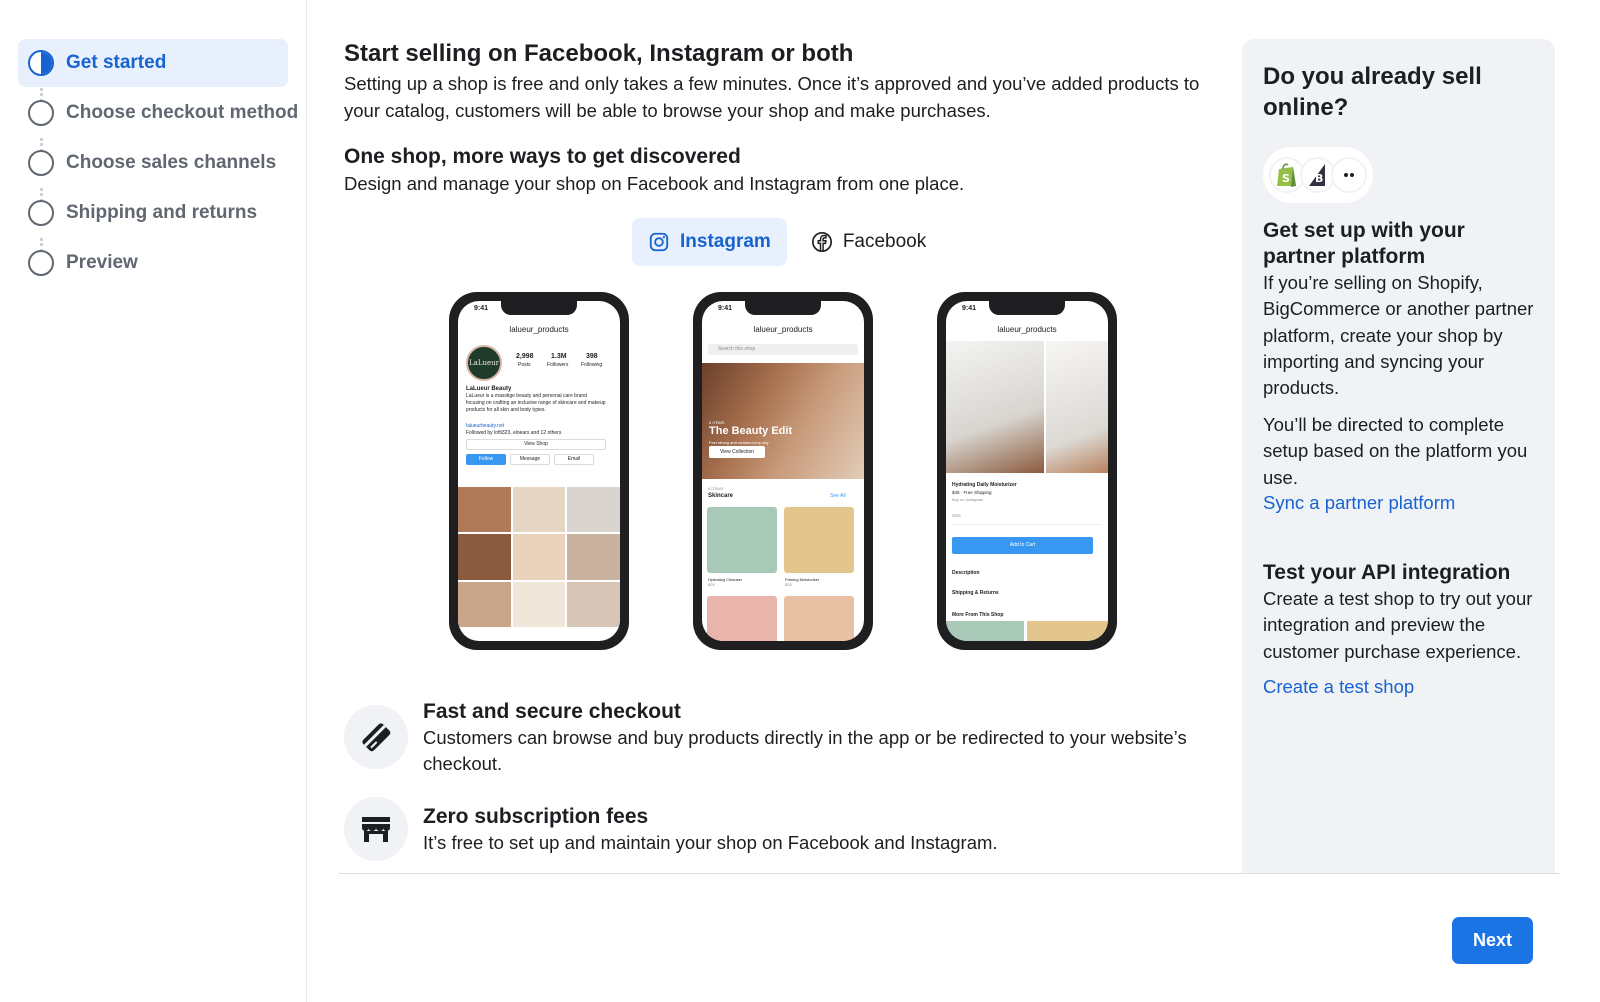 This screenshot has height=1002, width=1600. I want to click on step-choose-sales-channels: Choose sales channels, so click(153, 163).